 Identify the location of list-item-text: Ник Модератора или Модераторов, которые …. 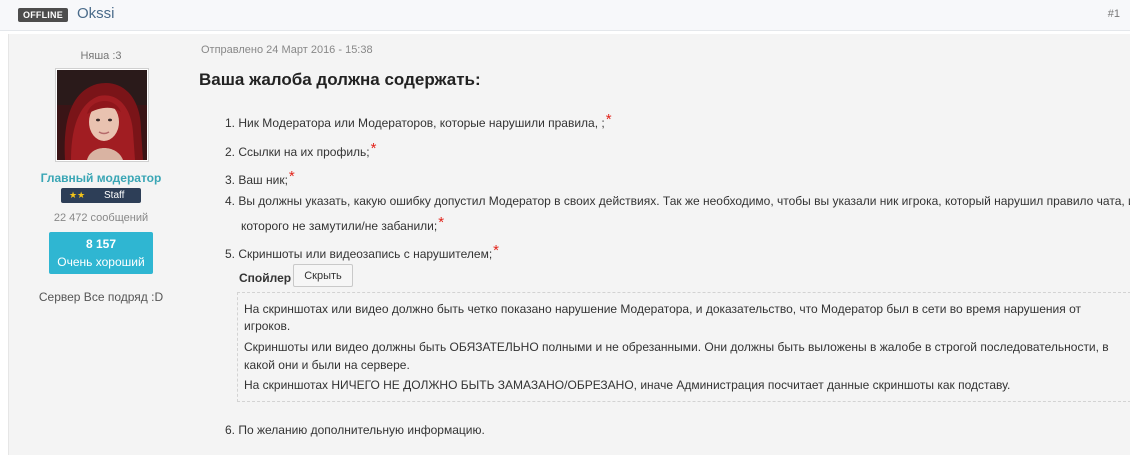
(421, 123).